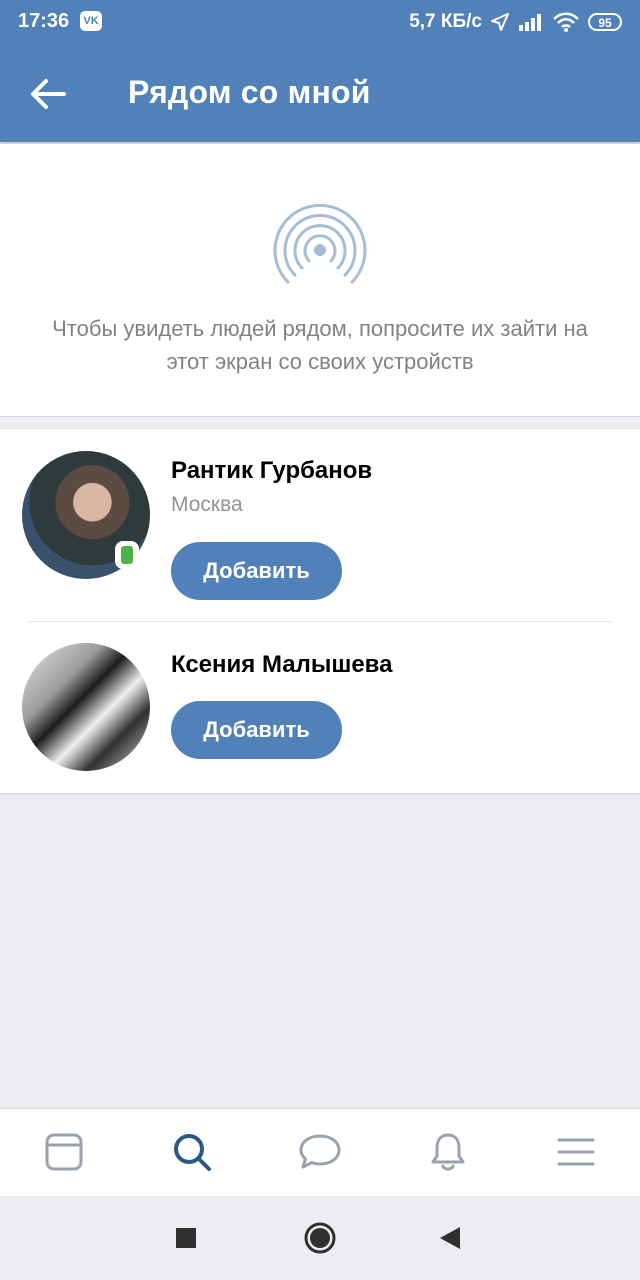  I want to click on app-header: Рядом со мной, so click(320, 93).